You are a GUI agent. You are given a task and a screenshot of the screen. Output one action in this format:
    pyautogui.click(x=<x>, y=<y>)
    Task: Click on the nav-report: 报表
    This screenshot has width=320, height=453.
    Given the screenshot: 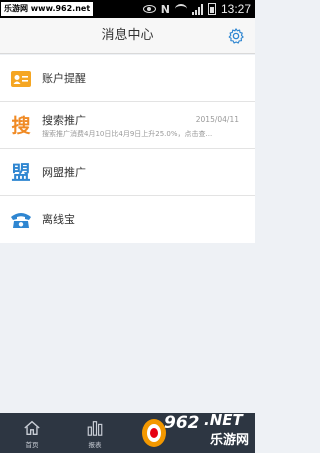 What is the action you would take?
    pyautogui.click(x=95, y=433)
    